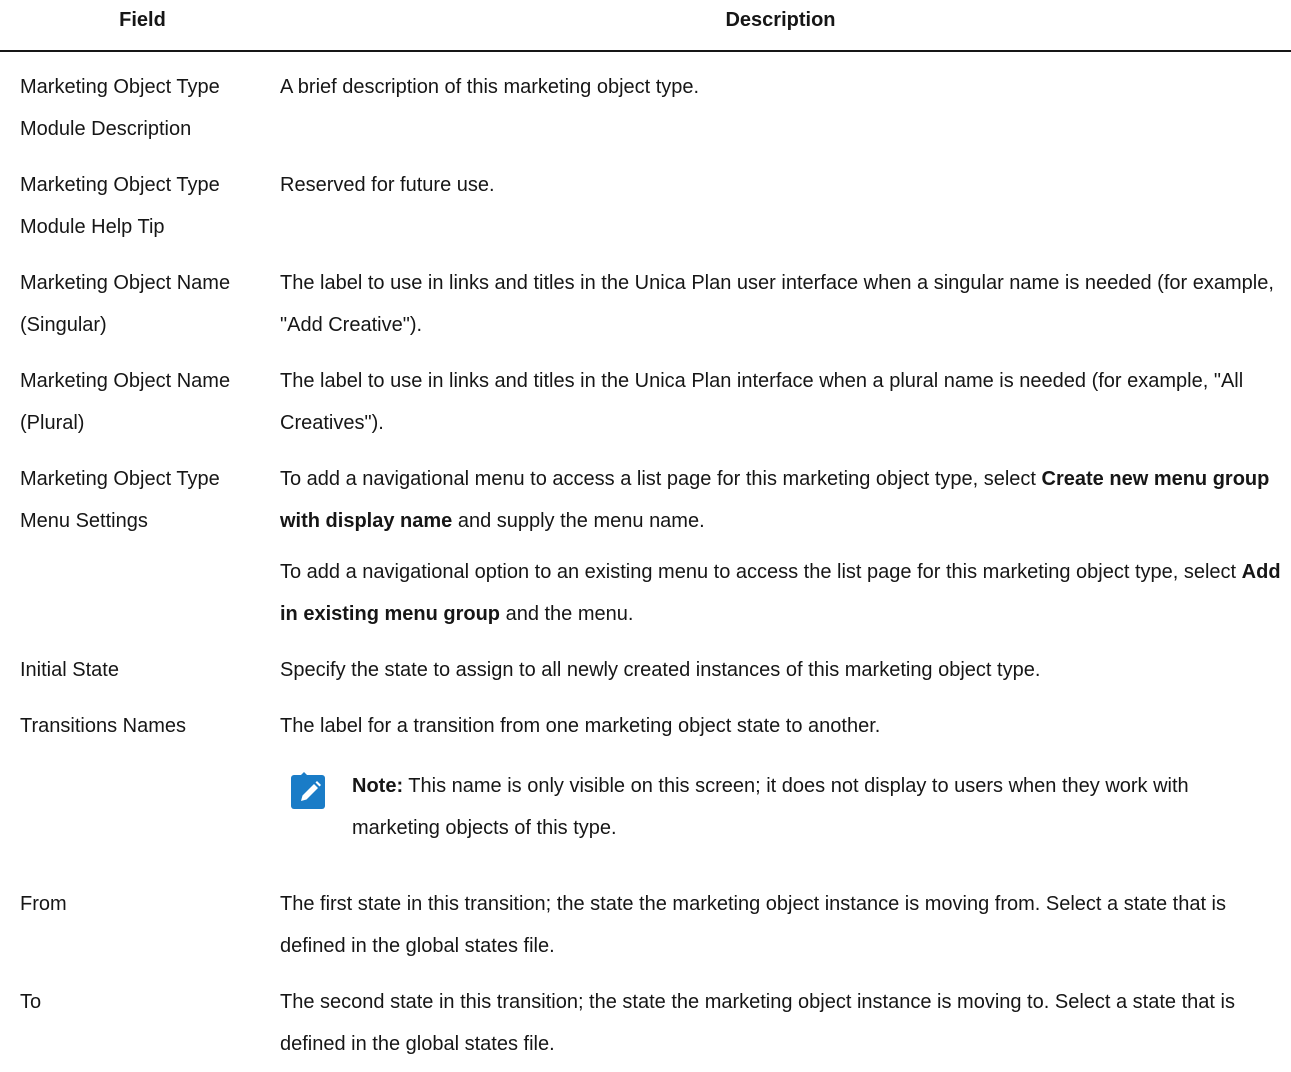 This screenshot has width=1291, height=1072. What do you see at coordinates (120, 108) in the screenshot?
I see `field-cell: Marketing Object Type Module Description` at bounding box center [120, 108].